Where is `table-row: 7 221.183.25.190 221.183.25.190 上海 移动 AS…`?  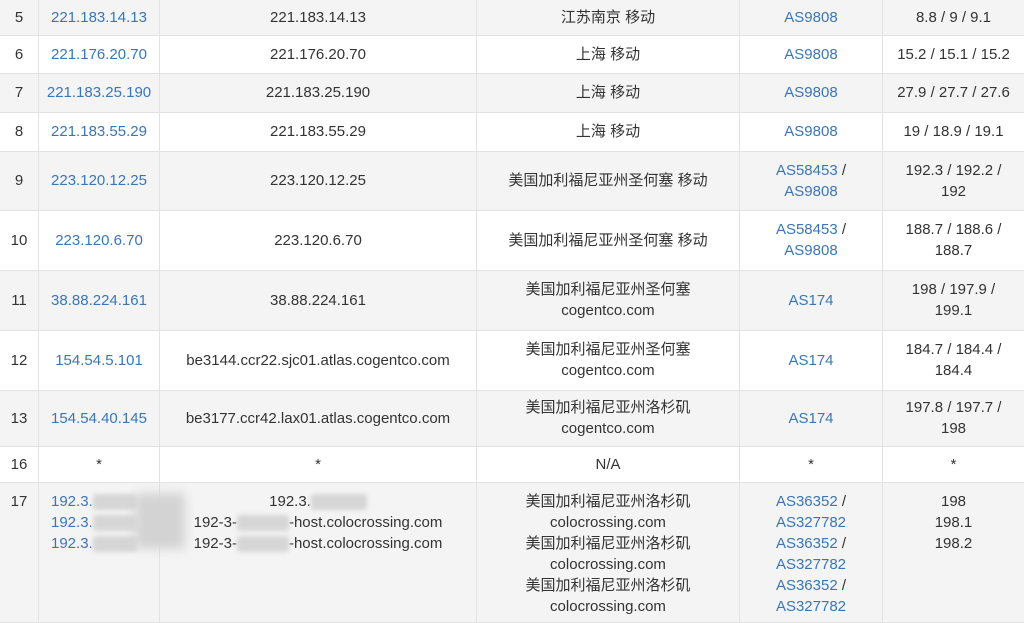 table-row: 7 221.183.25.190 221.183.25.190 上海 移动 AS… is located at coordinates (512, 92).